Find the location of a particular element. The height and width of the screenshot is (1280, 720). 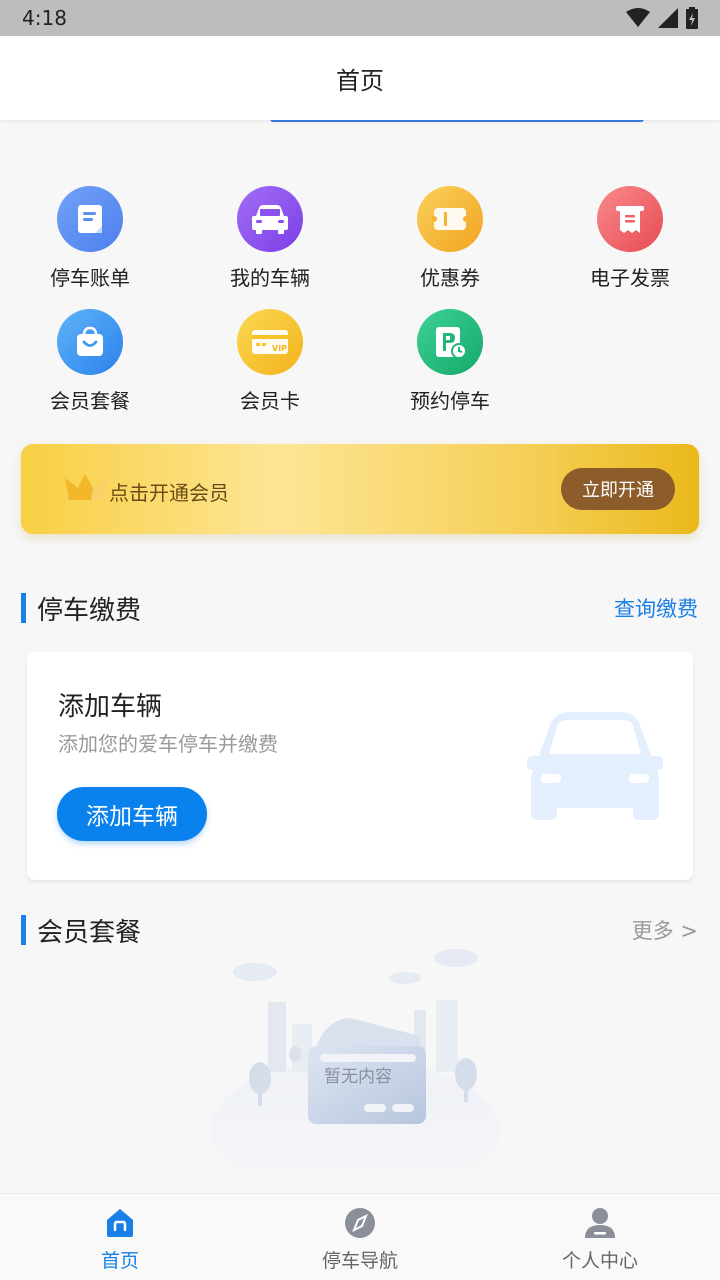

nav-item-home: 首页 is located at coordinates (120, 1237).